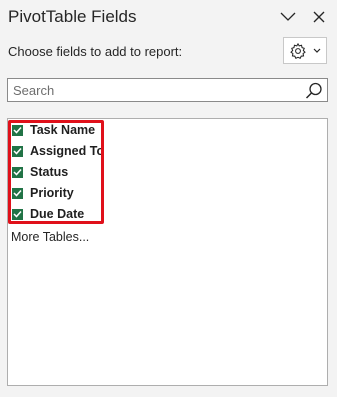 This screenshot has width=337, height=397. Describe the element at coordinates (72, 16) in the screenshot. I see `panel-title: PivotTable Fields` at that location.